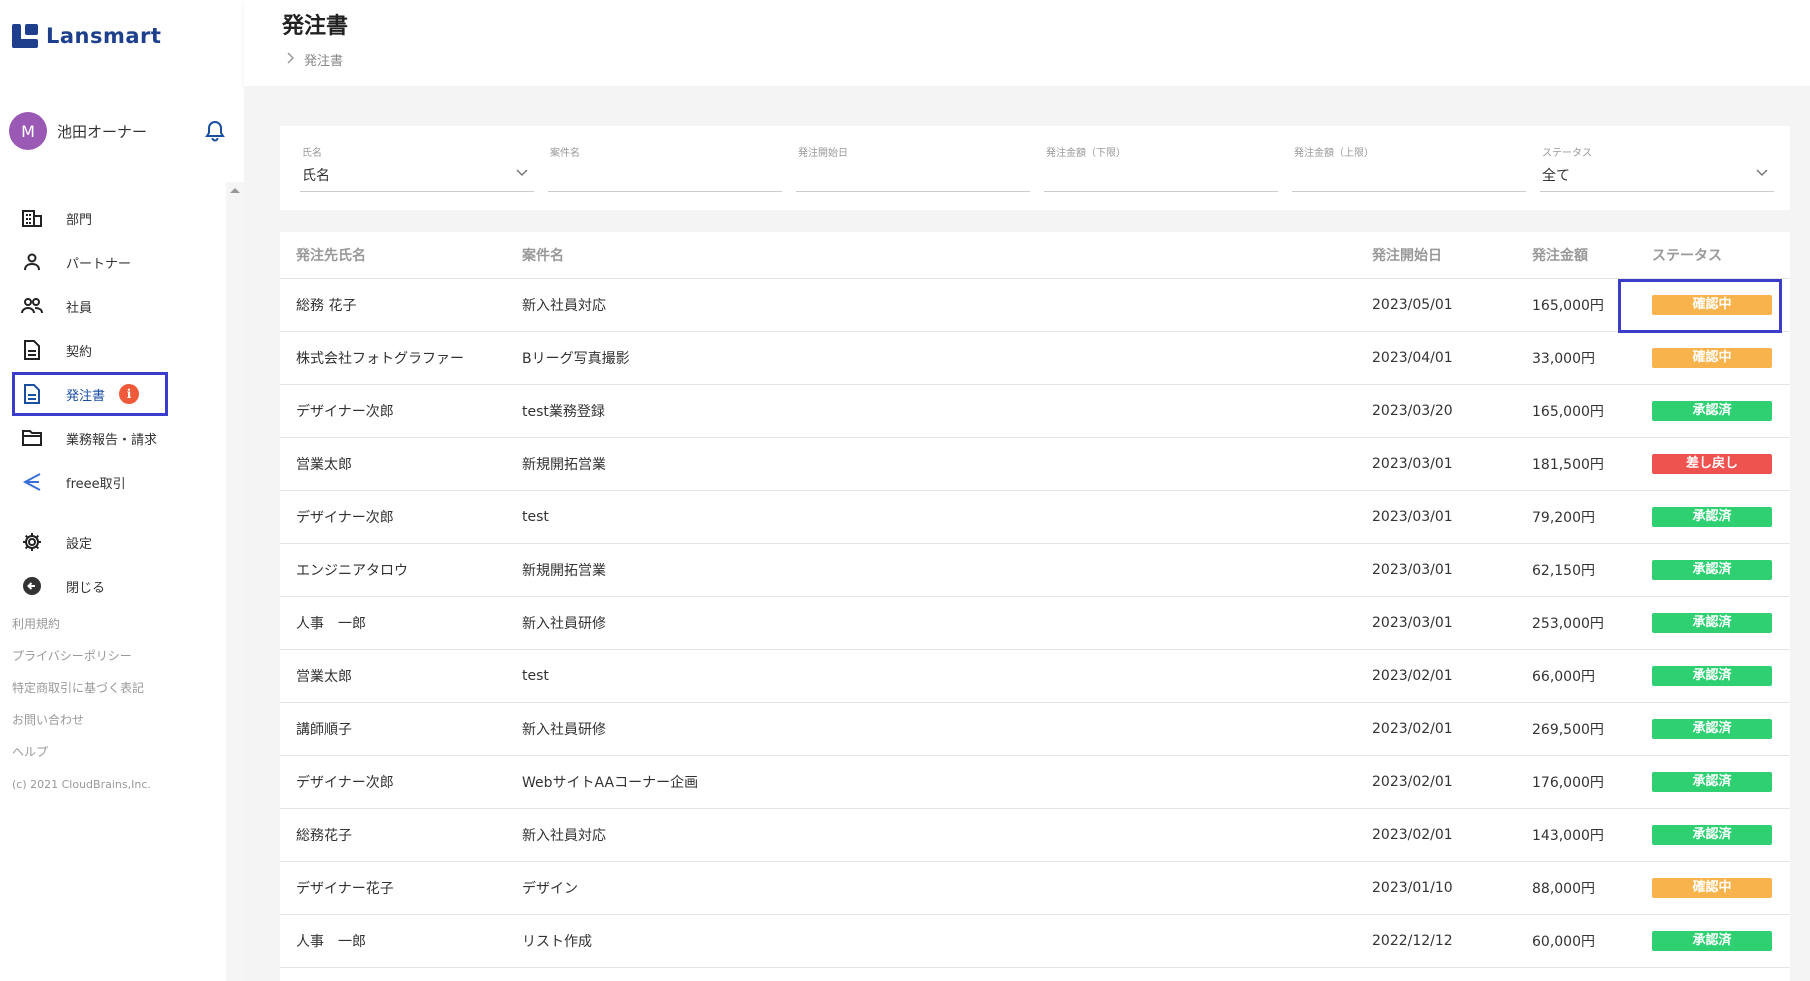  Describe the element at coordinates (1576, 623) in the screenshot. I see `amount-cell: 253,000円` at that location.